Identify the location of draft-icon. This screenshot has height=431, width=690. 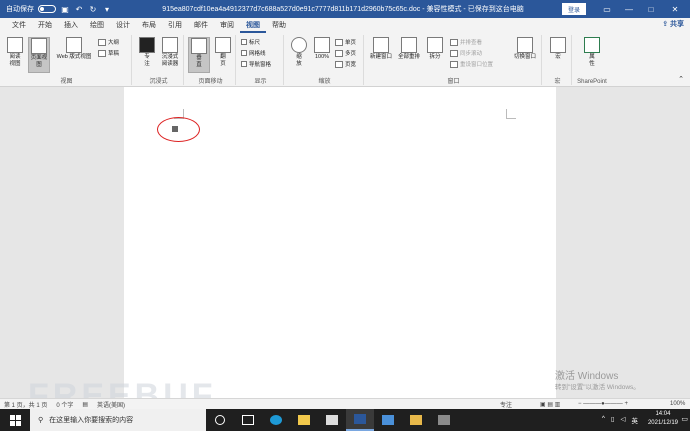
(102, 53).